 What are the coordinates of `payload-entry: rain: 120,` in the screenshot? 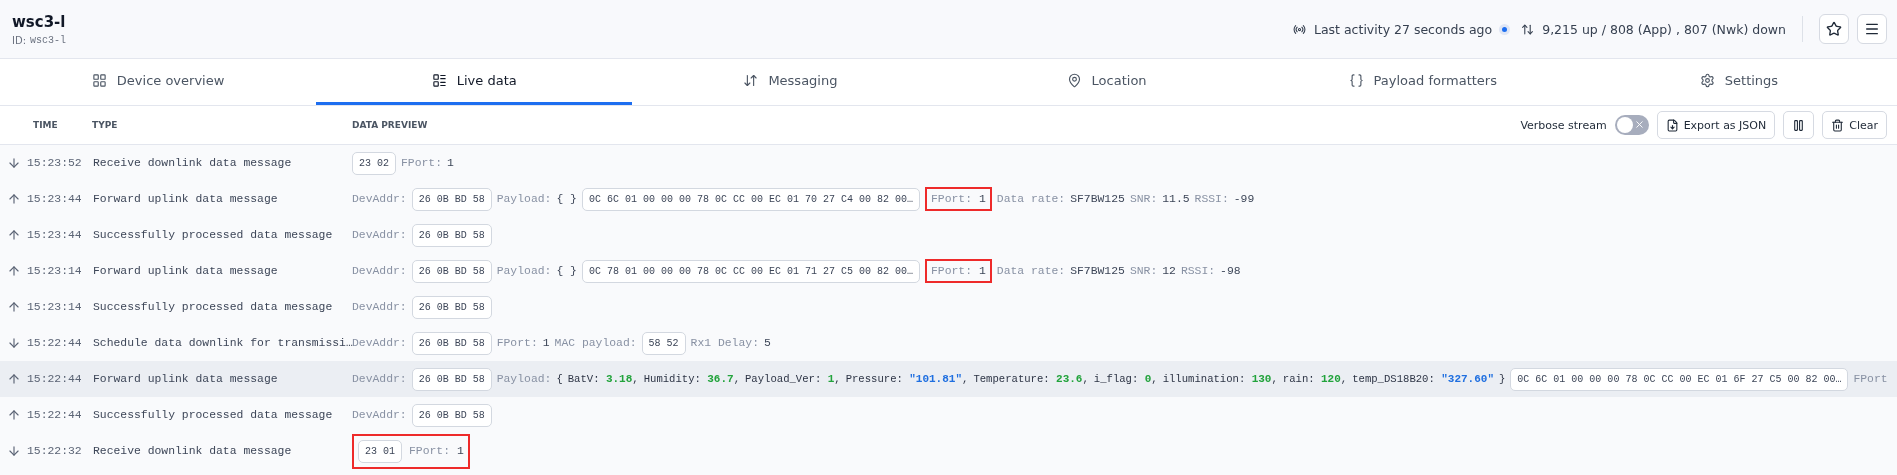 It's located at (1315, 379).